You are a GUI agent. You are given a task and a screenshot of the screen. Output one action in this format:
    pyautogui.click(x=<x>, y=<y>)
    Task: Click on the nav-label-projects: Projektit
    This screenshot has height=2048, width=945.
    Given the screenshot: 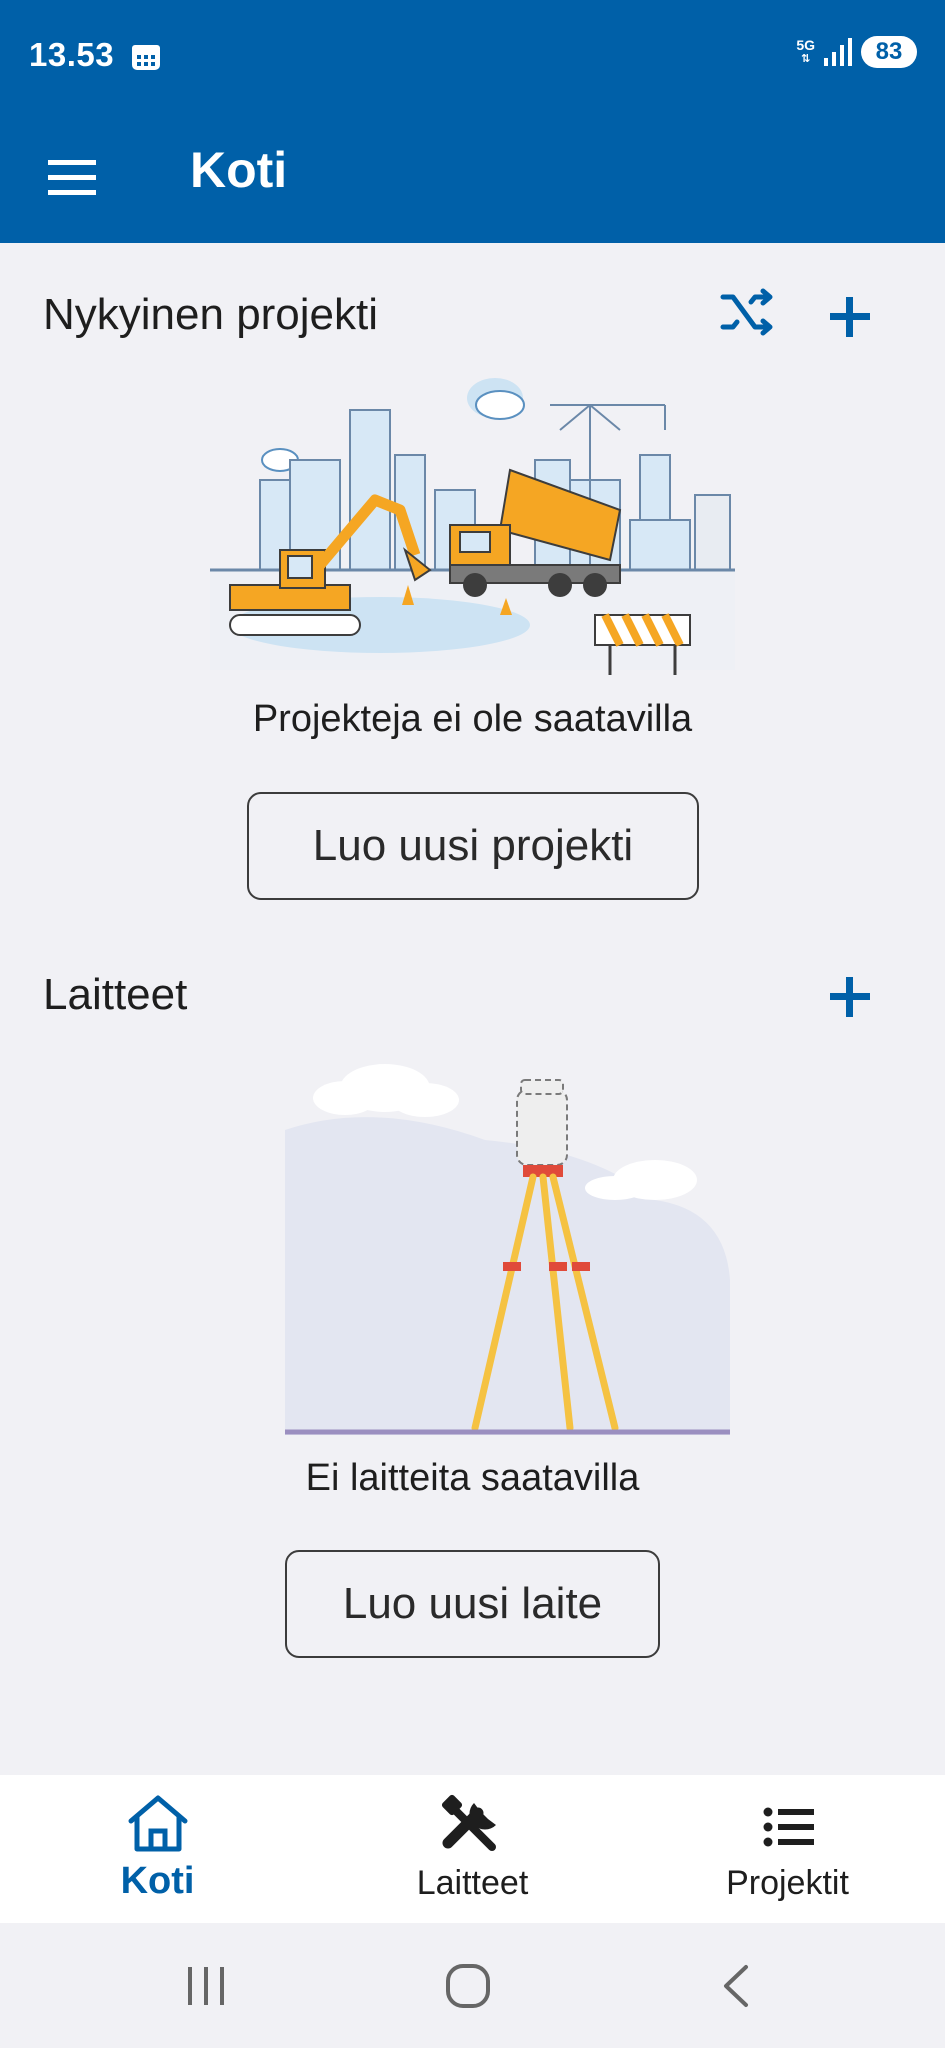 What is the action you would take?
    pyautogui.click(x=787, y=1883)
    